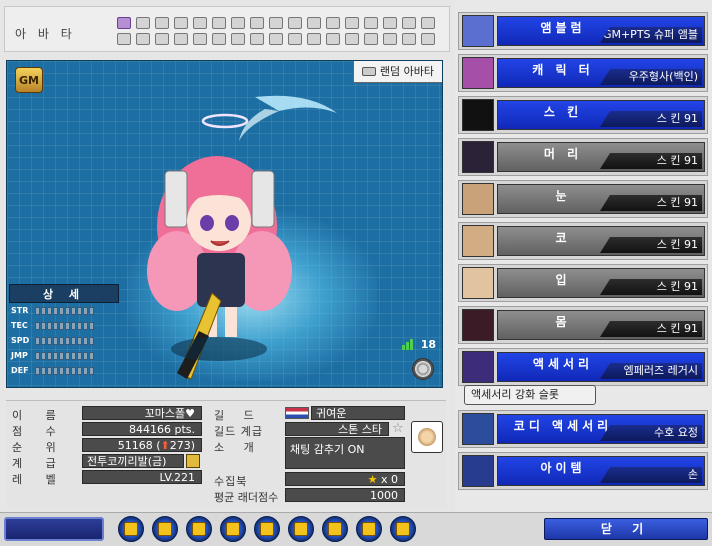 The width and height of the screenshot is (712, 546). What do you see at coordinates (64, 325) in the screenshot?
I see `stat-bar` at bounding box center [64, 325].